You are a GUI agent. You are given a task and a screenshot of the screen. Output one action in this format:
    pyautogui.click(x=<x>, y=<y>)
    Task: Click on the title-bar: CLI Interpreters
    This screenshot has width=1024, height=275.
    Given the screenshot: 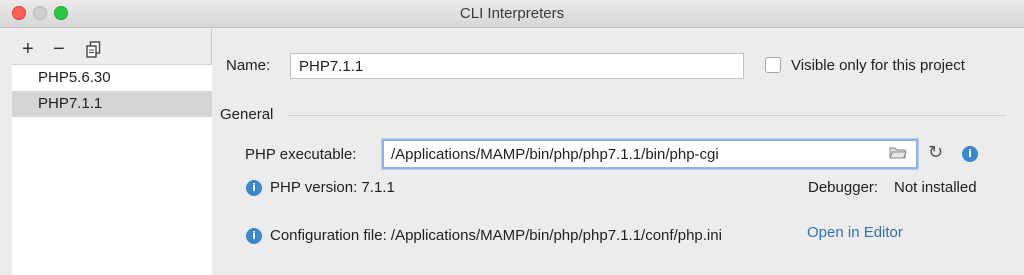 What is the action you would take?
    pyautogui.click(x=512, y=14)
    